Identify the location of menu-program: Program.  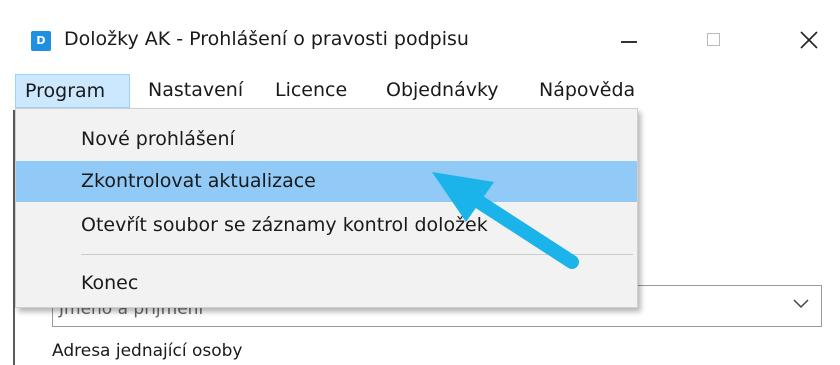
(72, 91).